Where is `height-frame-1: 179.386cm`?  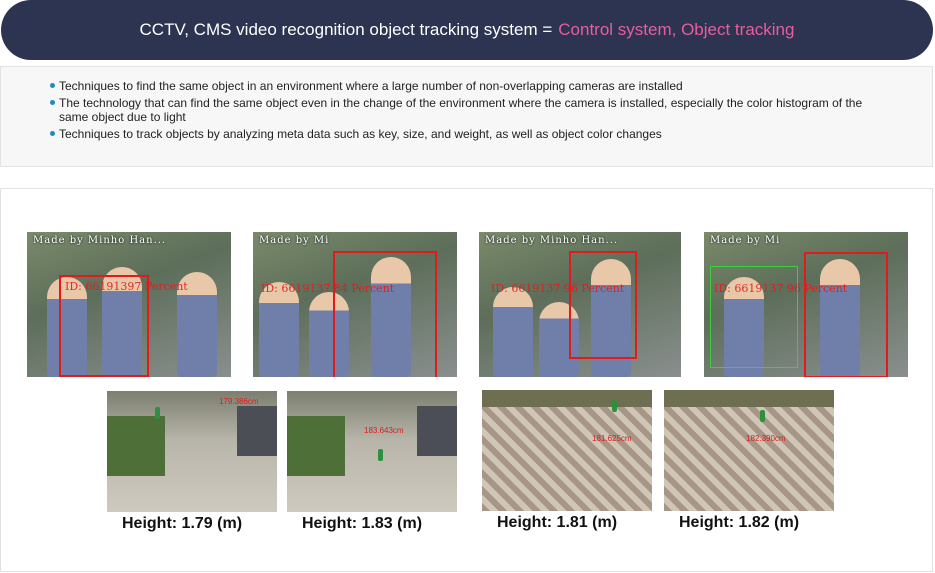 height-frame-1: 179.386cm is located at coordinates (192, 451).